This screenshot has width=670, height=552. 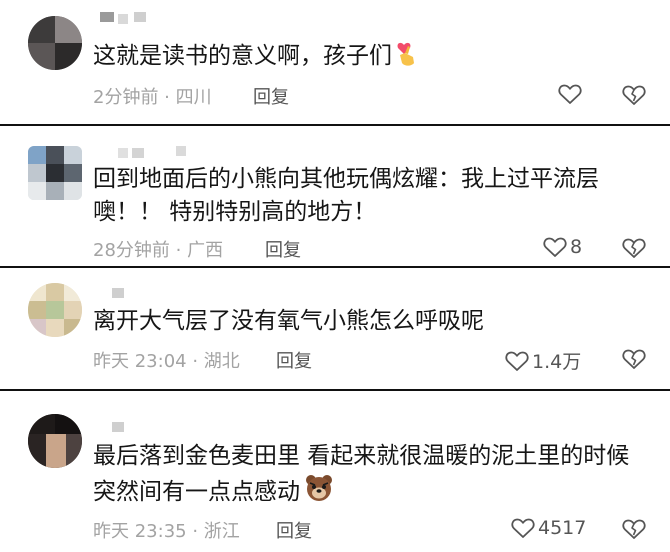 I want to click on comment-text-line: 回到地面后的小熊向其他玩偶炫耀：我上过平流层, so click(x=346, y=179).